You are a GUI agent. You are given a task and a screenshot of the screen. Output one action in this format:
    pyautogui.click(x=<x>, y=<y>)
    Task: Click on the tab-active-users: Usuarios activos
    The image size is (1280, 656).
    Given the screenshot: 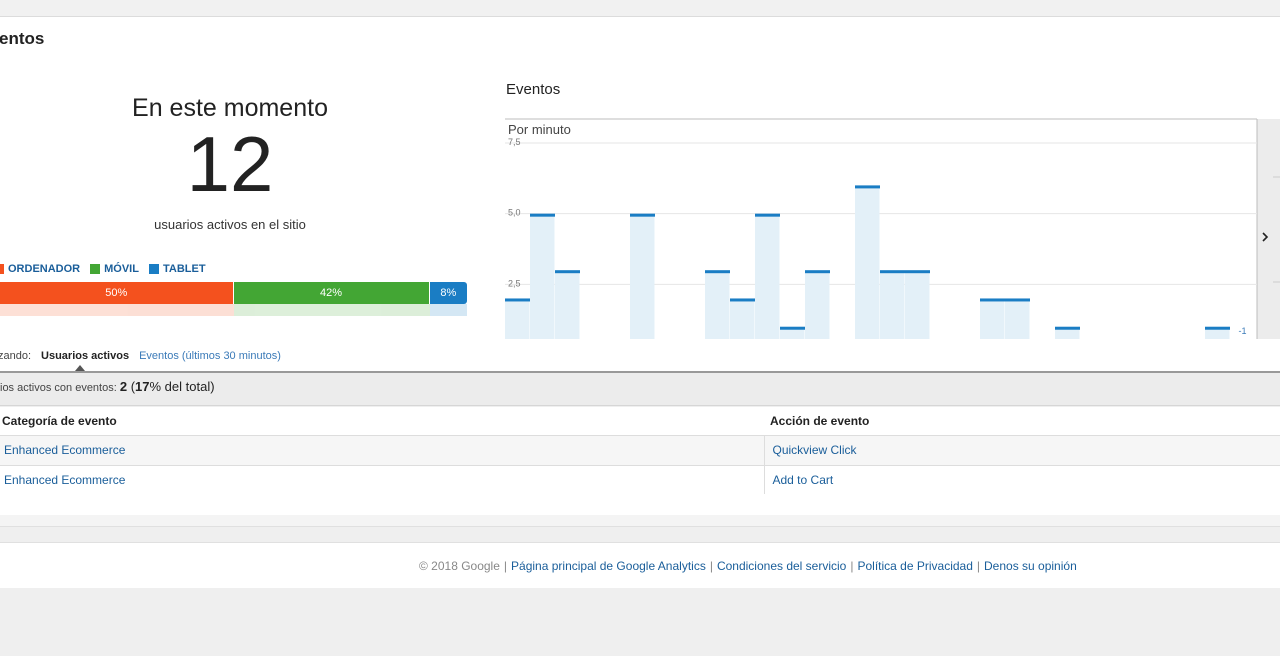 What is the action you would take?
    pyautogui.click(x=85, y=360)
    